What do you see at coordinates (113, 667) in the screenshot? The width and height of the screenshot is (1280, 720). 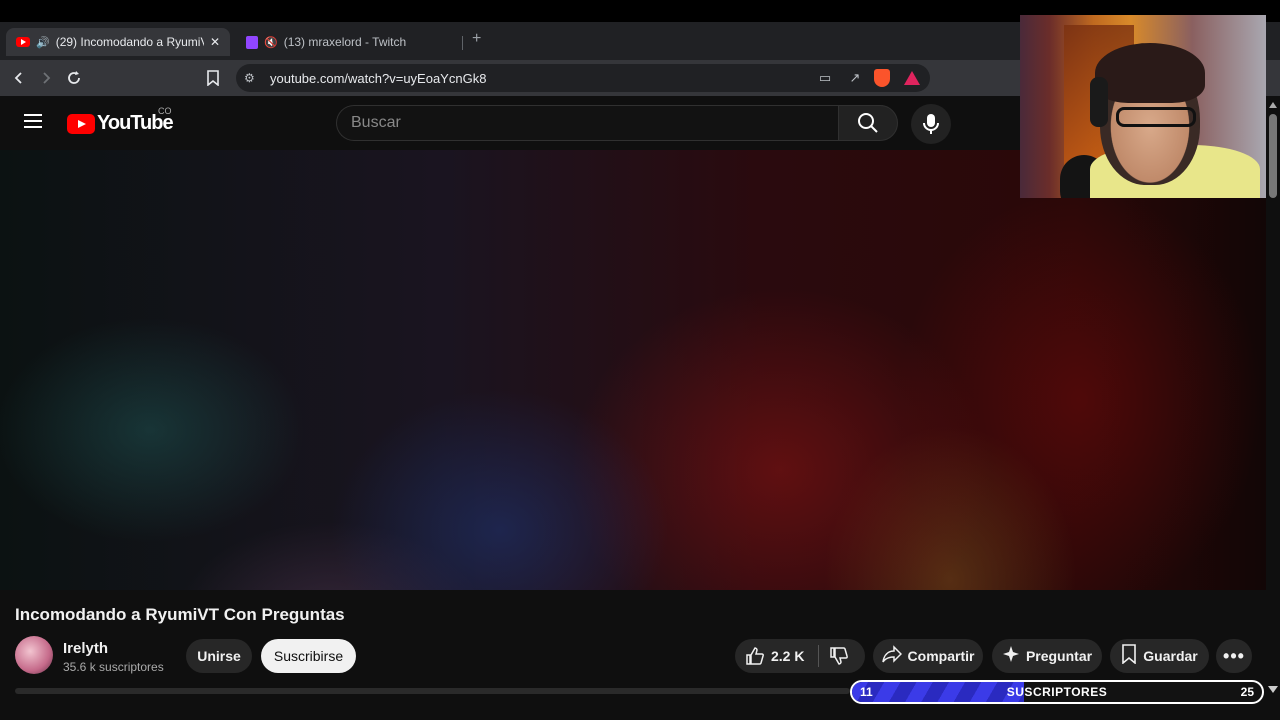 I see `subscriber-count: 35.6 k suscriptores` at bounding box center [113, 667].